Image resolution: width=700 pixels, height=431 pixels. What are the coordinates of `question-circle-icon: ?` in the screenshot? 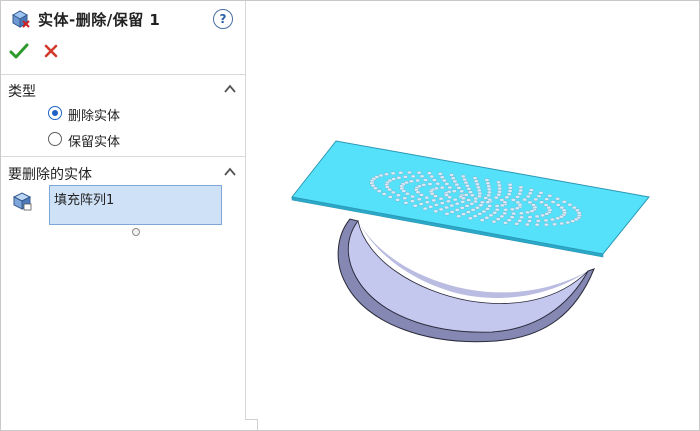 It's located at (223, 19).